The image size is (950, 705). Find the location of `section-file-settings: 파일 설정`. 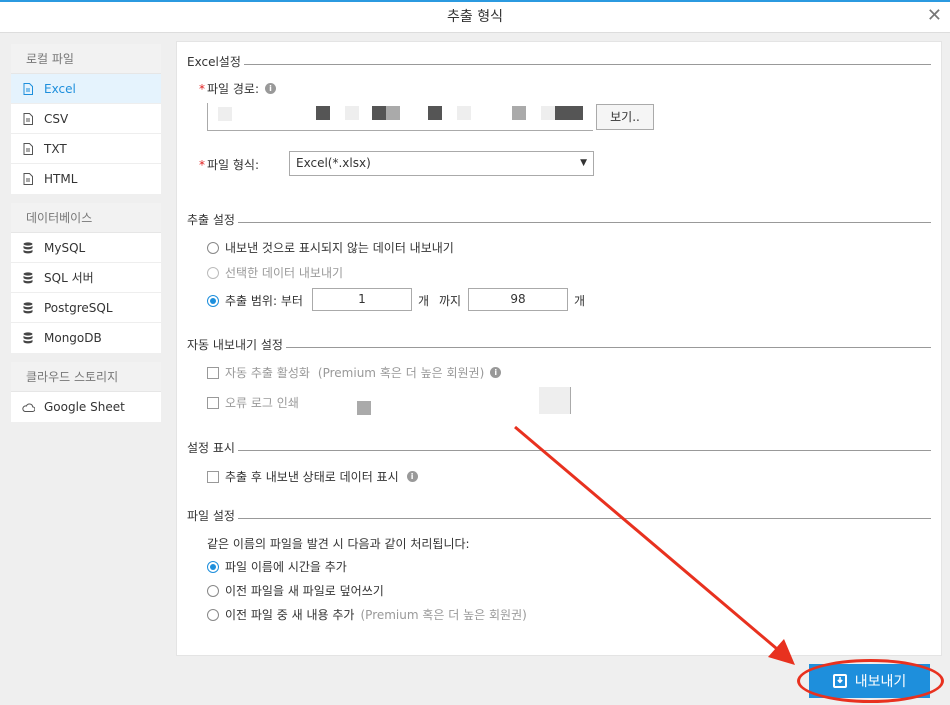

section-file-settings: 파일 설정 is located at coordinates (559, 515).